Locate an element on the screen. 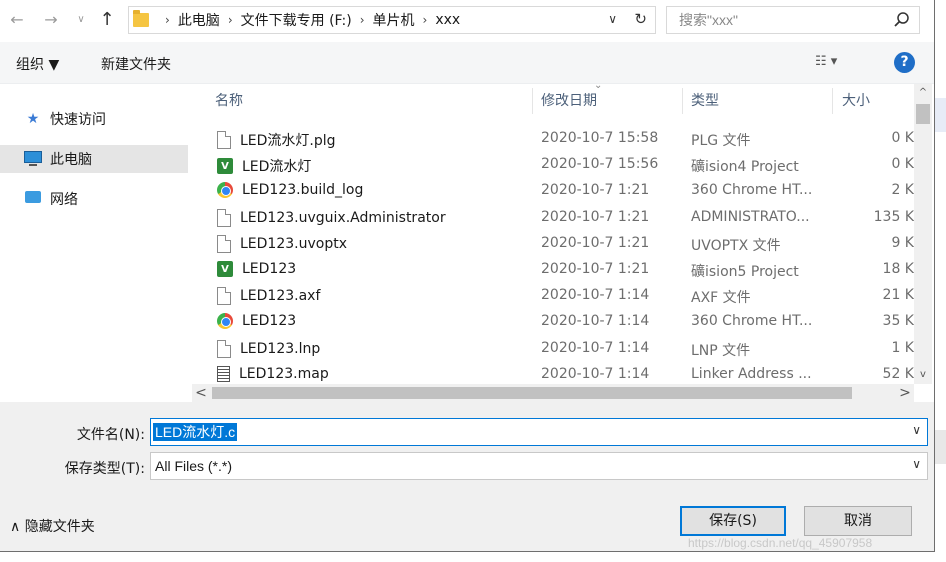  file-name-cell: LED123.map is located at coordinates (273, 373).